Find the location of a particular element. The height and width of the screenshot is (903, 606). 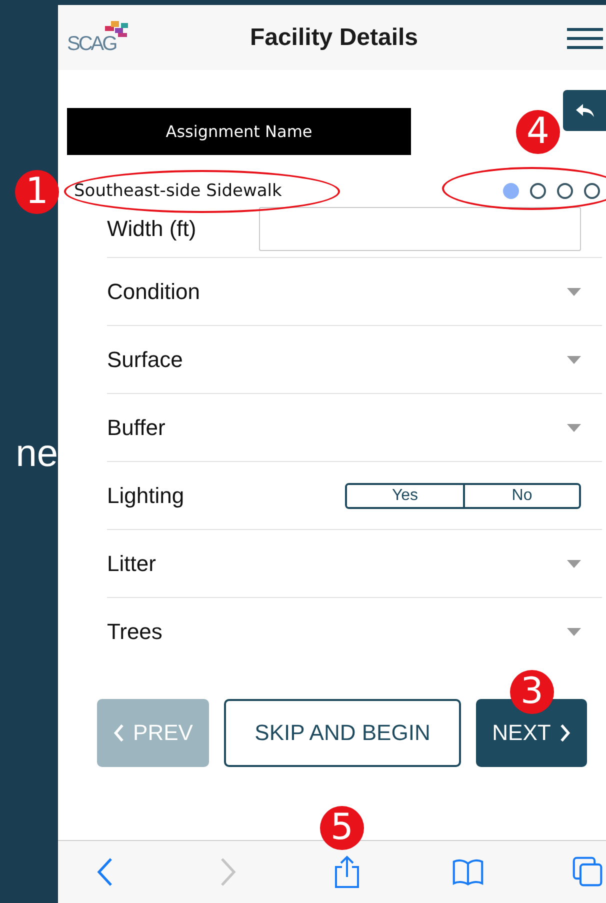

back-button is located at coordinates (584, 110).